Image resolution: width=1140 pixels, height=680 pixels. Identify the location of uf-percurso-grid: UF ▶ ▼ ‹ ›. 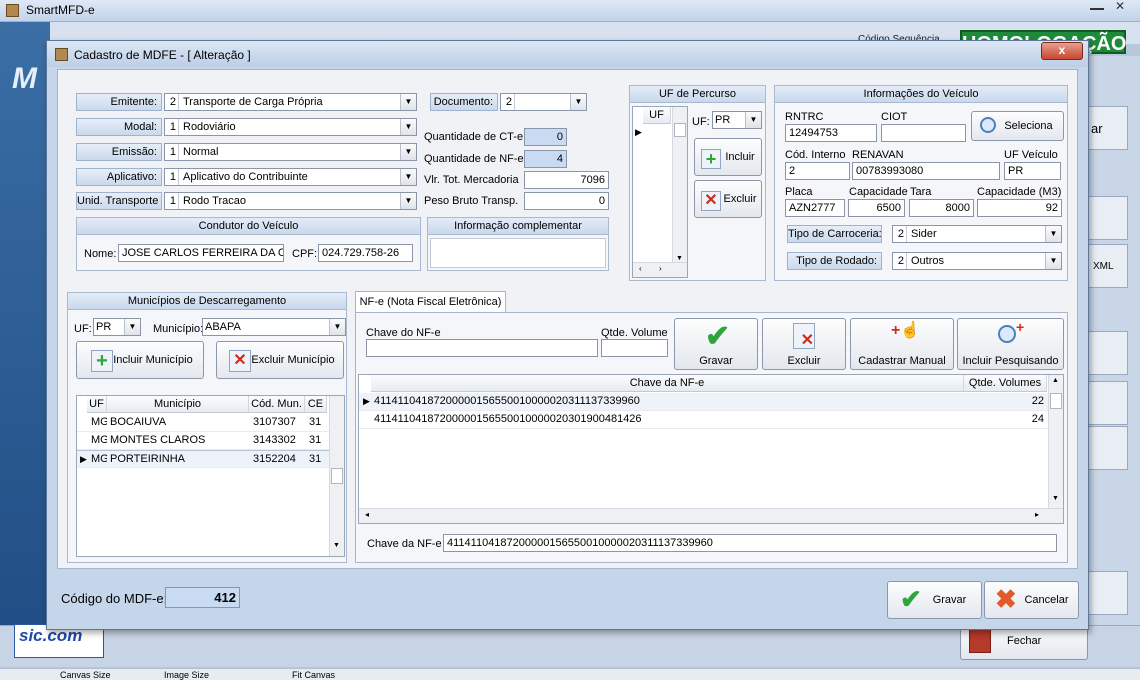
(660, 192).